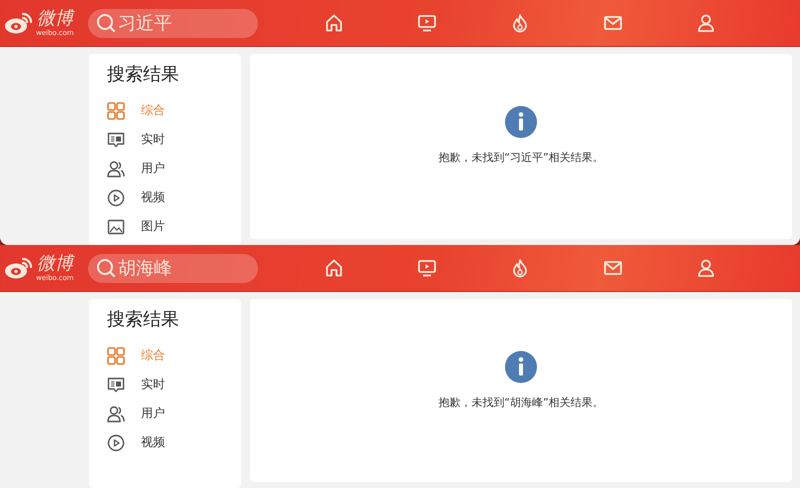 This screenshot has width=800, height=488. What do you see at coordinates (521, 157) in the screenshot?
I see `no-results-message: 抱歉，未找到“习近平”相关结果。` at bounding box center [521, 157].